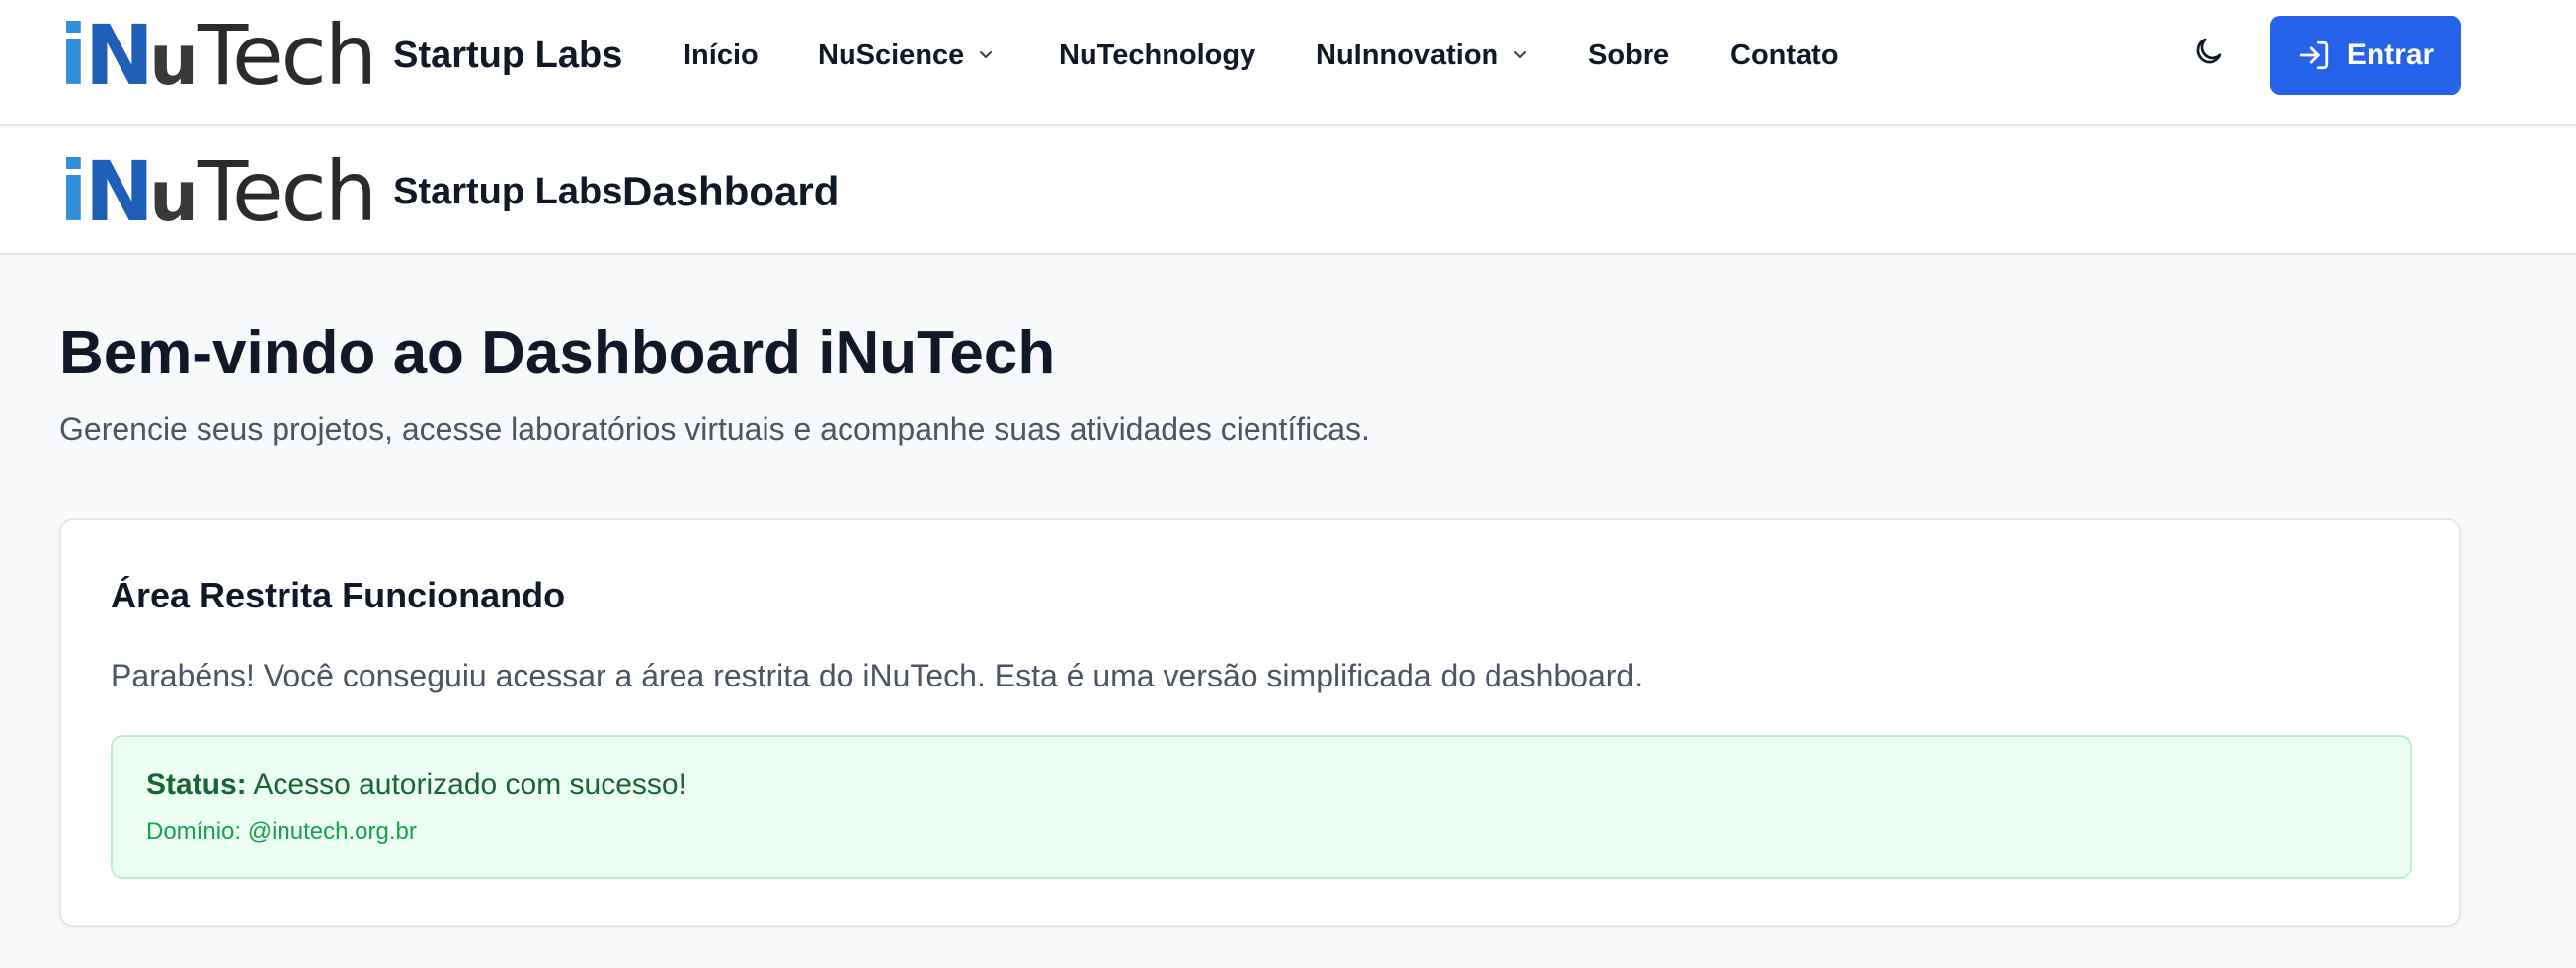 The height and width of the screenshot is (968, 2576). Describe the element at coordinates (1288, 191) in the screenshot. I see `dashboard-header: i Nu Tech Startup Labs Dashboard` at that location.